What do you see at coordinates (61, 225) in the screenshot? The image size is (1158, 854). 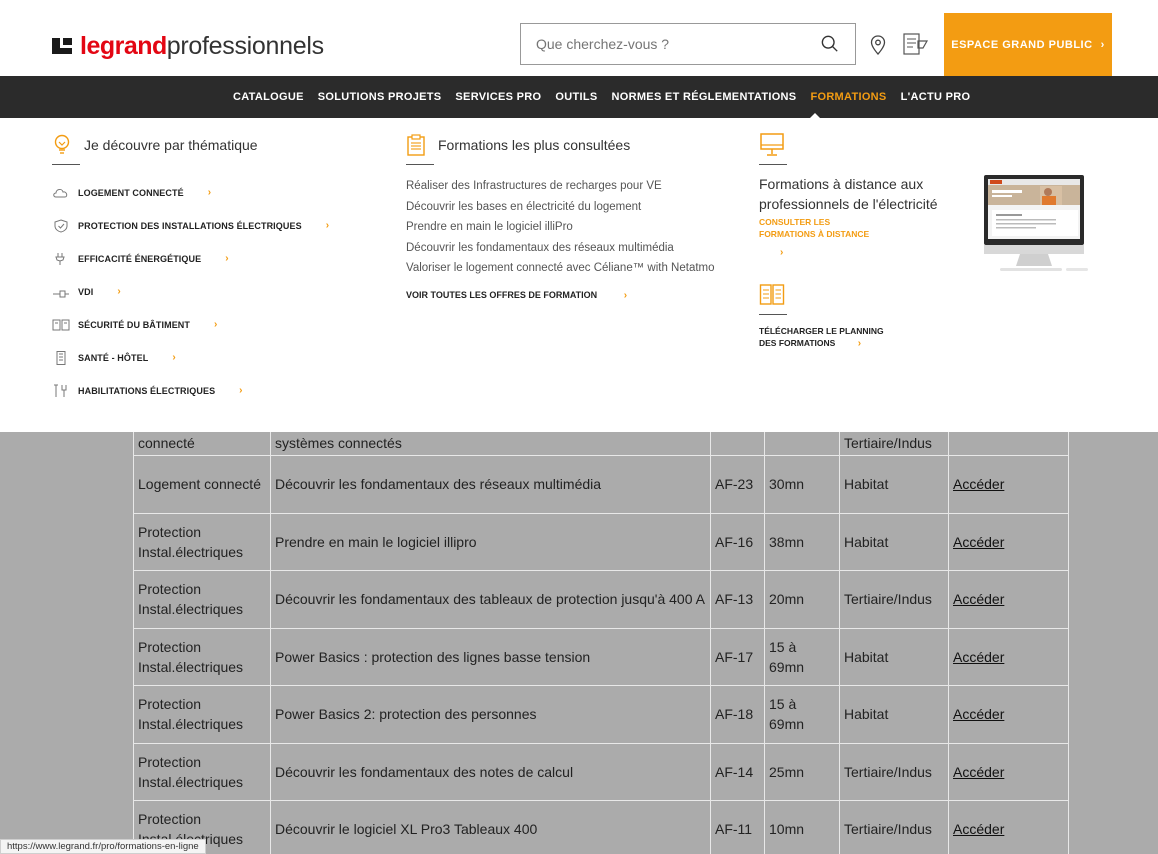 I see `shield-icon` at bounding box center [61, 225].